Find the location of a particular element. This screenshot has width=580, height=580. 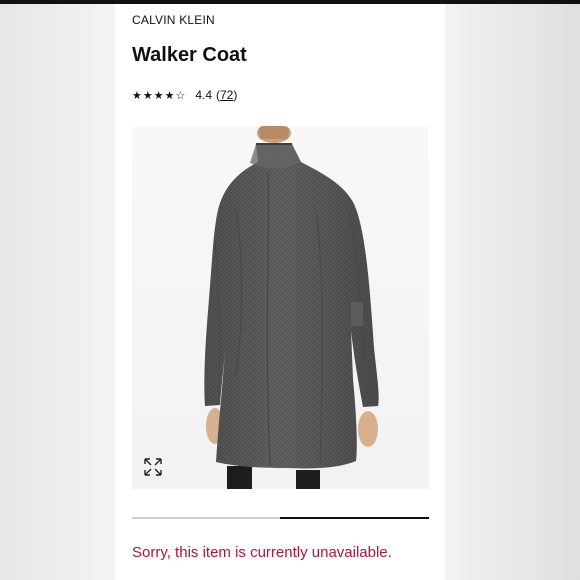

rating-row: ★★★★☆ 4.4 ( 72 ) is located at coordinates (184, 95).